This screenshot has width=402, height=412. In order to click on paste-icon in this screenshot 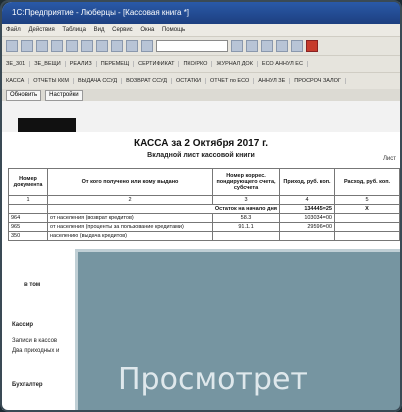, I will do `click(87, 46)`.